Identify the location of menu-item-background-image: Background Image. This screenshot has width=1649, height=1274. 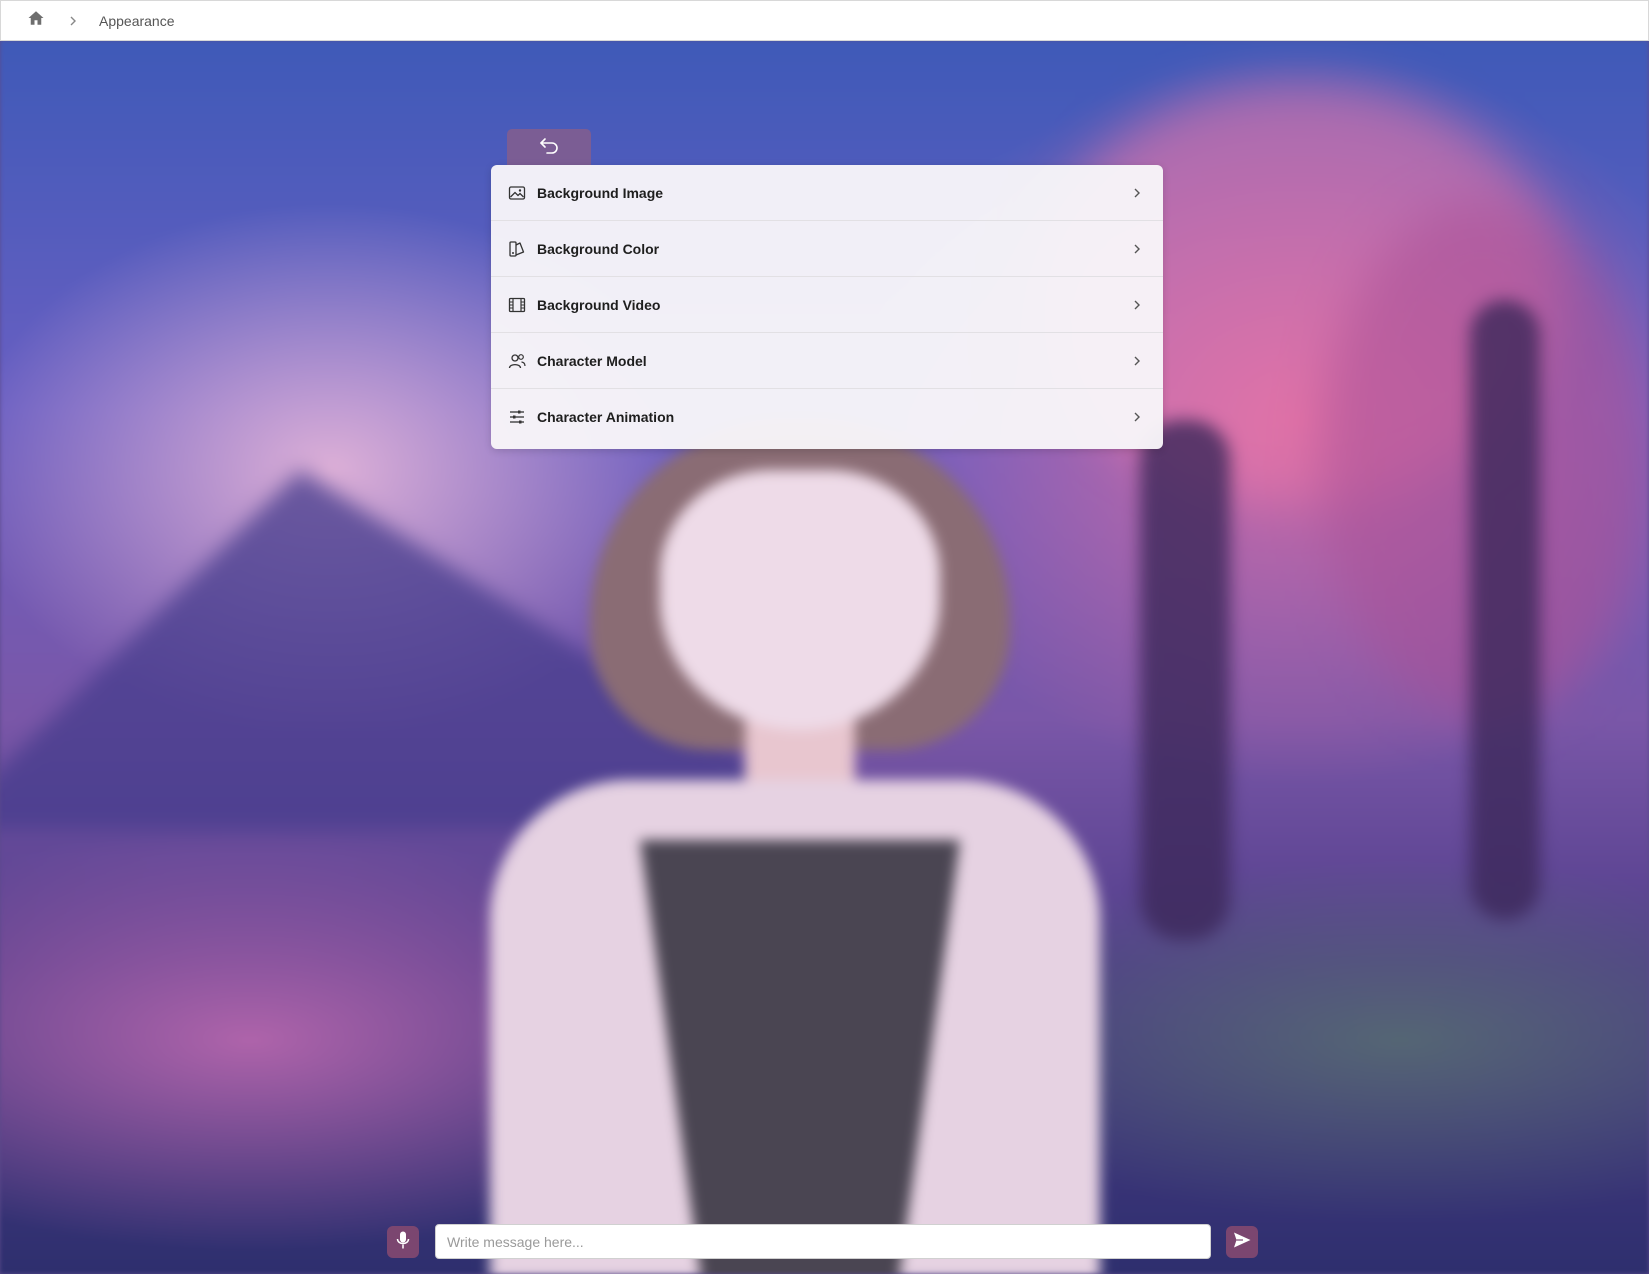
(827, 193).